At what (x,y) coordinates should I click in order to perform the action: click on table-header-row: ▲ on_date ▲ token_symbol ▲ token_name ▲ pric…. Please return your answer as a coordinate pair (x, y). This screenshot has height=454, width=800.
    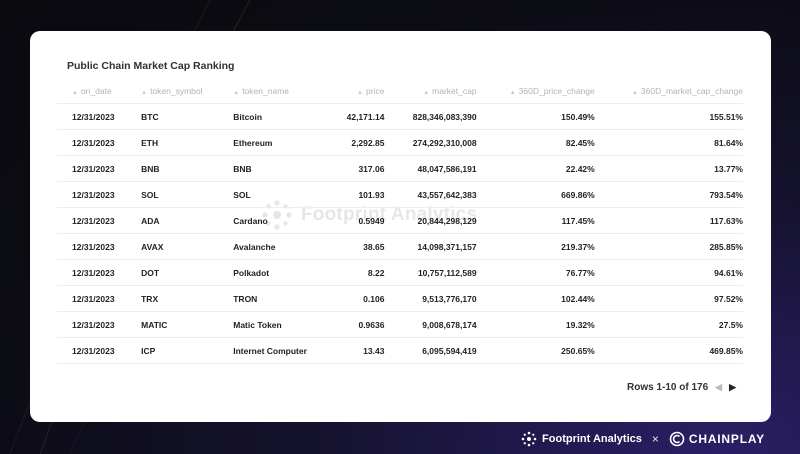
    Looking at the image, I should click on (400, 91).